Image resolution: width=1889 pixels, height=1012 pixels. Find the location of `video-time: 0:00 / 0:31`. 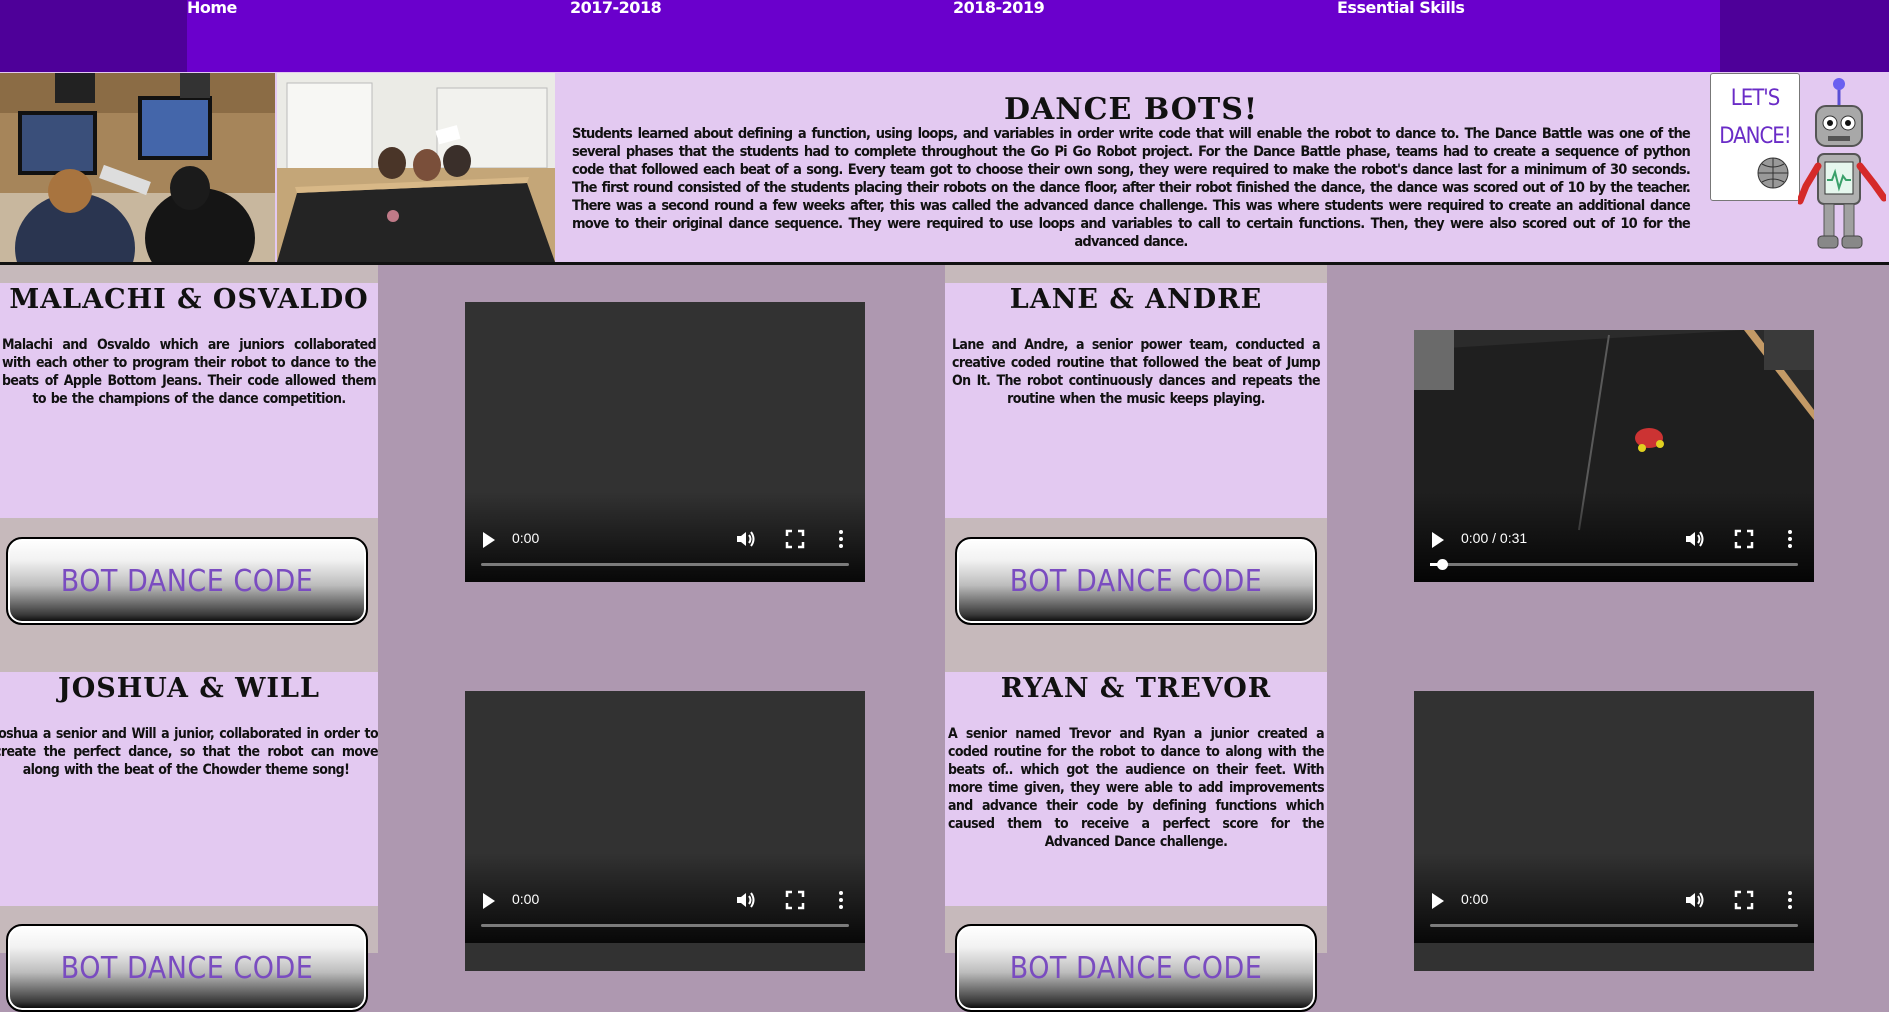

video-time: 0:00 / 0:31 is located at coordinates (1494, 538).